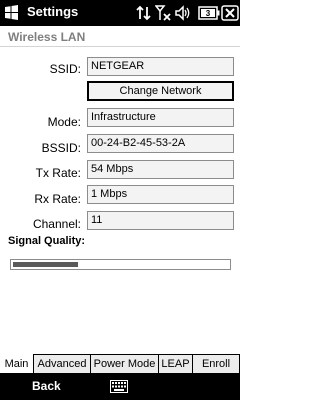 The image size is (320, 400). I want to click on battery-icon: 3, so click(209, 13).